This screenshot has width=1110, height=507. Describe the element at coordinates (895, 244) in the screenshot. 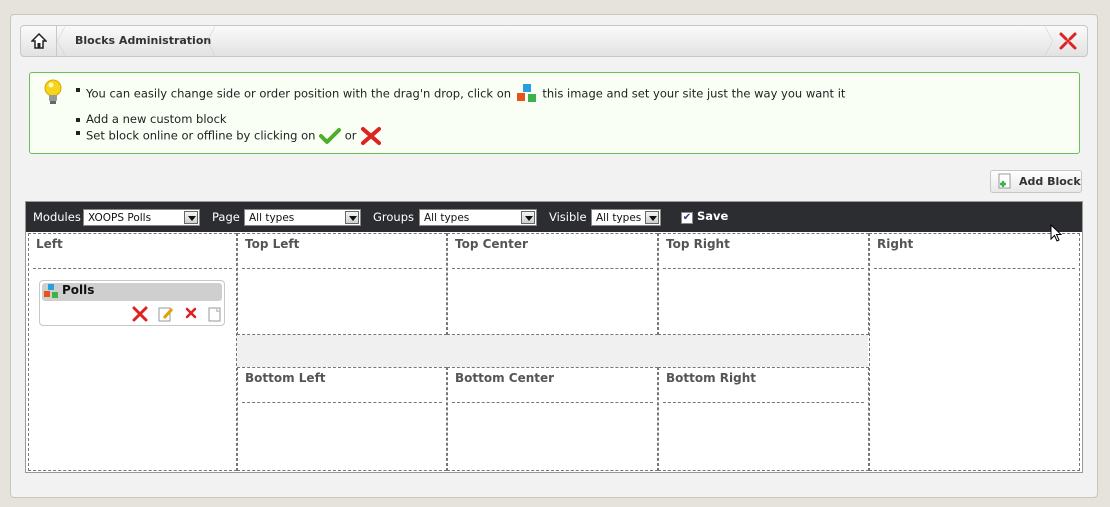

I see `zone-title: Right` at that location.